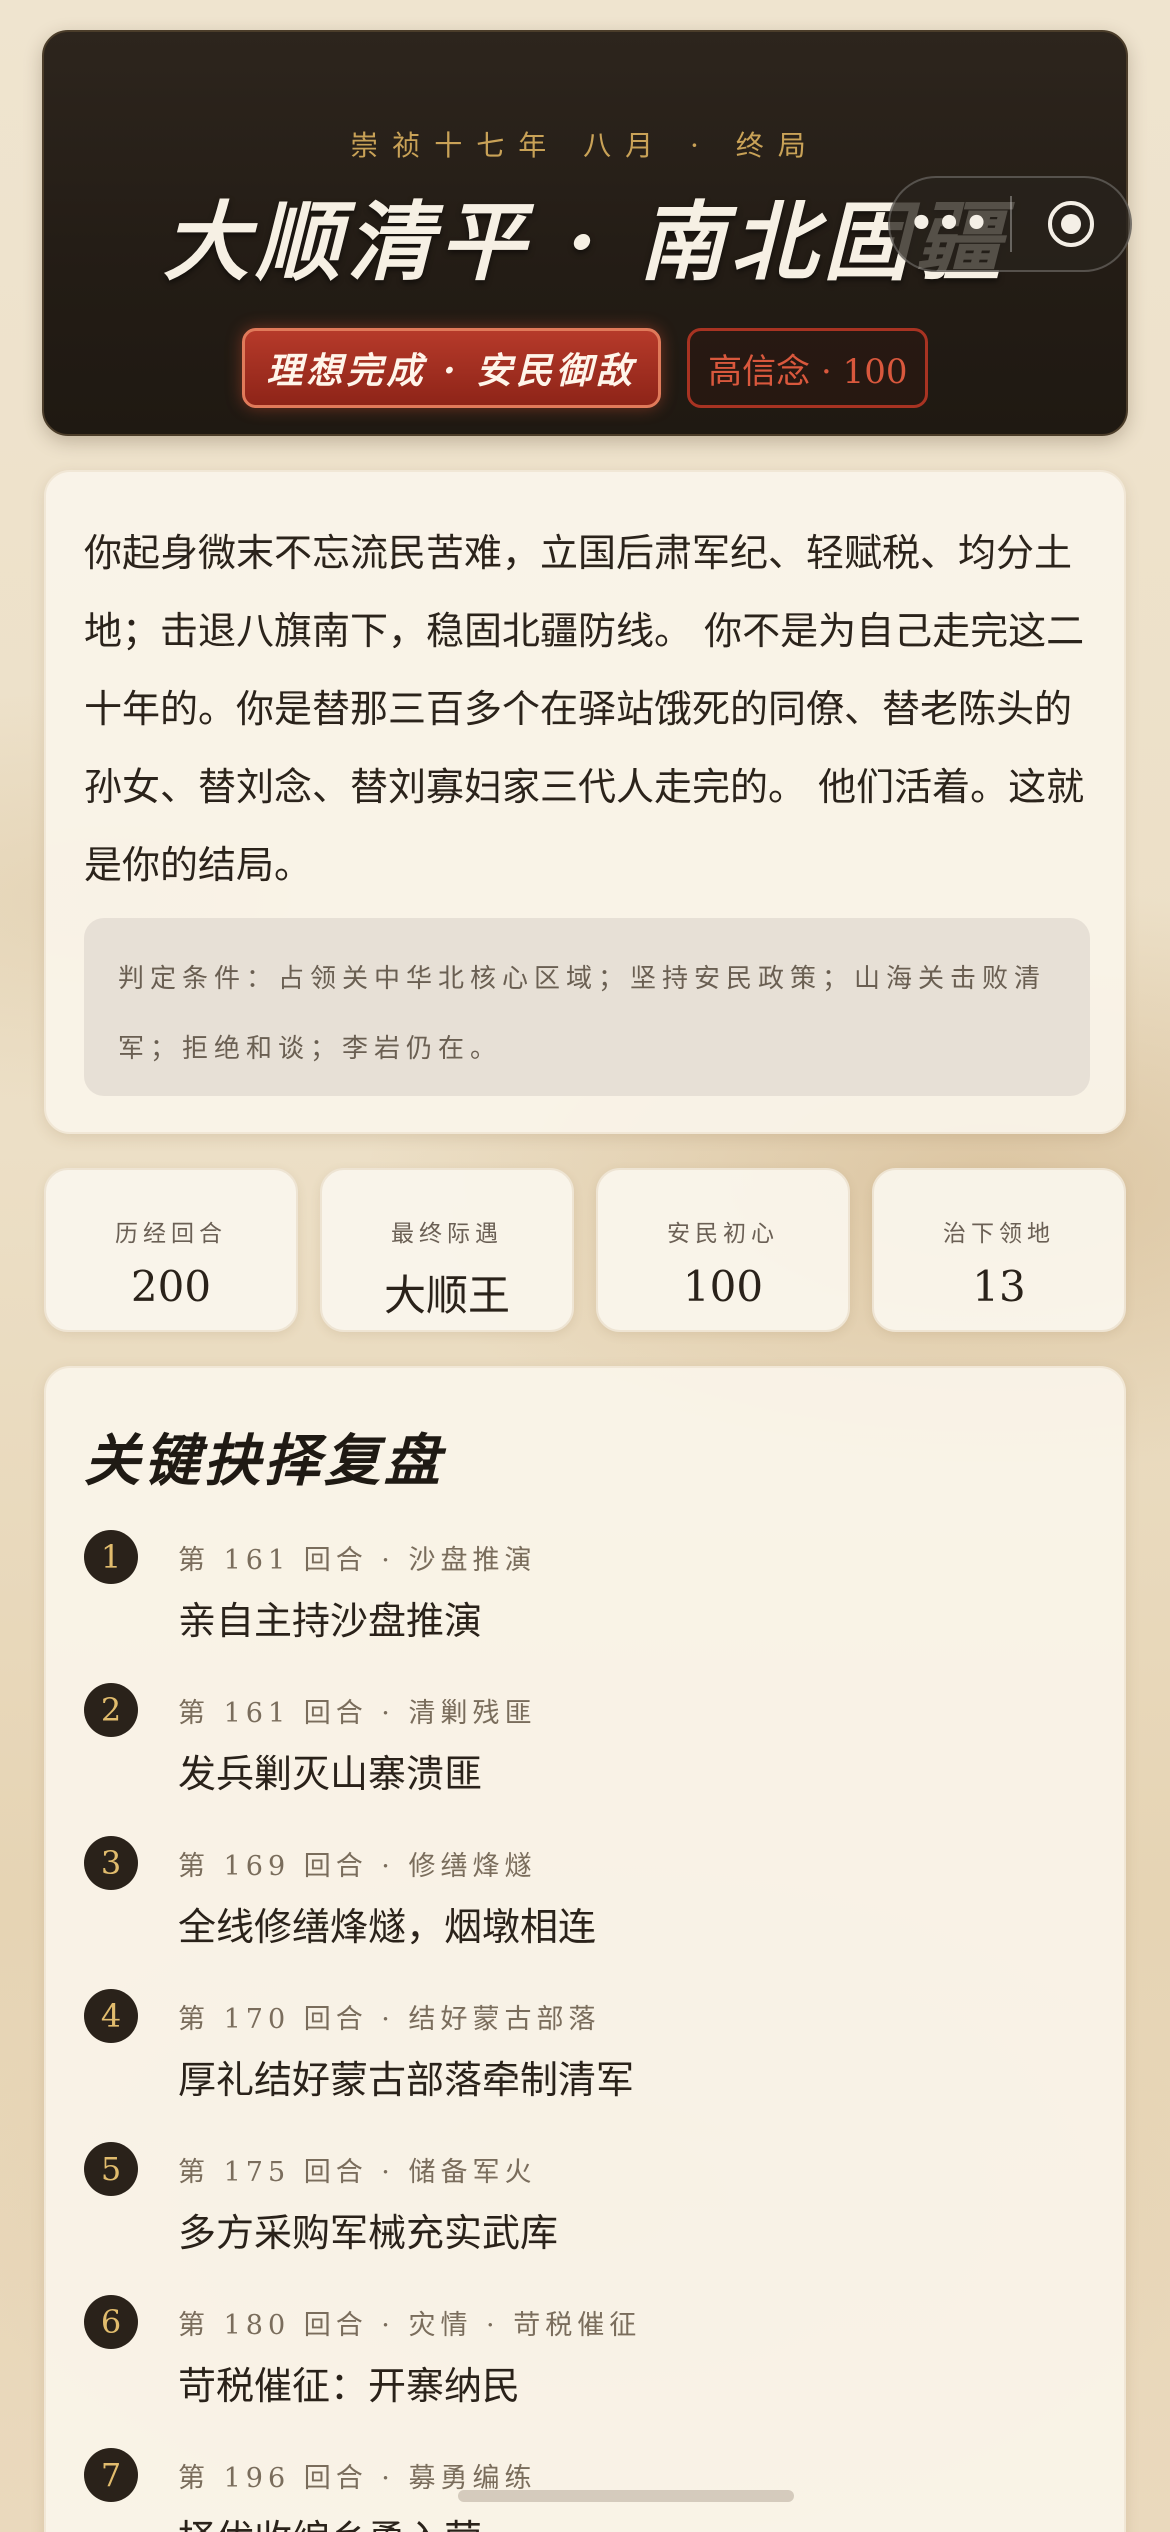 The image size is (1170, 2532). What do you see at coordinates (330, 1774) in the screenshot?
I see `choice-text: 发兵剿灭山寨溃匪` at bounding box center [330, 1774].